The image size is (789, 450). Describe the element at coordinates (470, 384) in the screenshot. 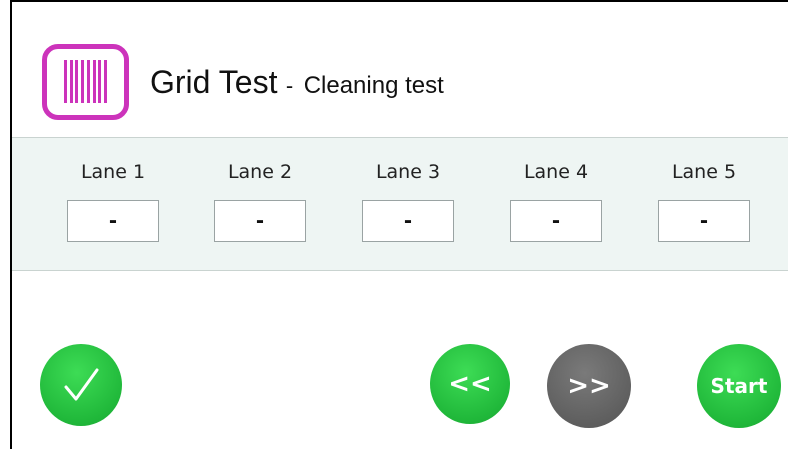

I see `previous-button: <<` at that location.